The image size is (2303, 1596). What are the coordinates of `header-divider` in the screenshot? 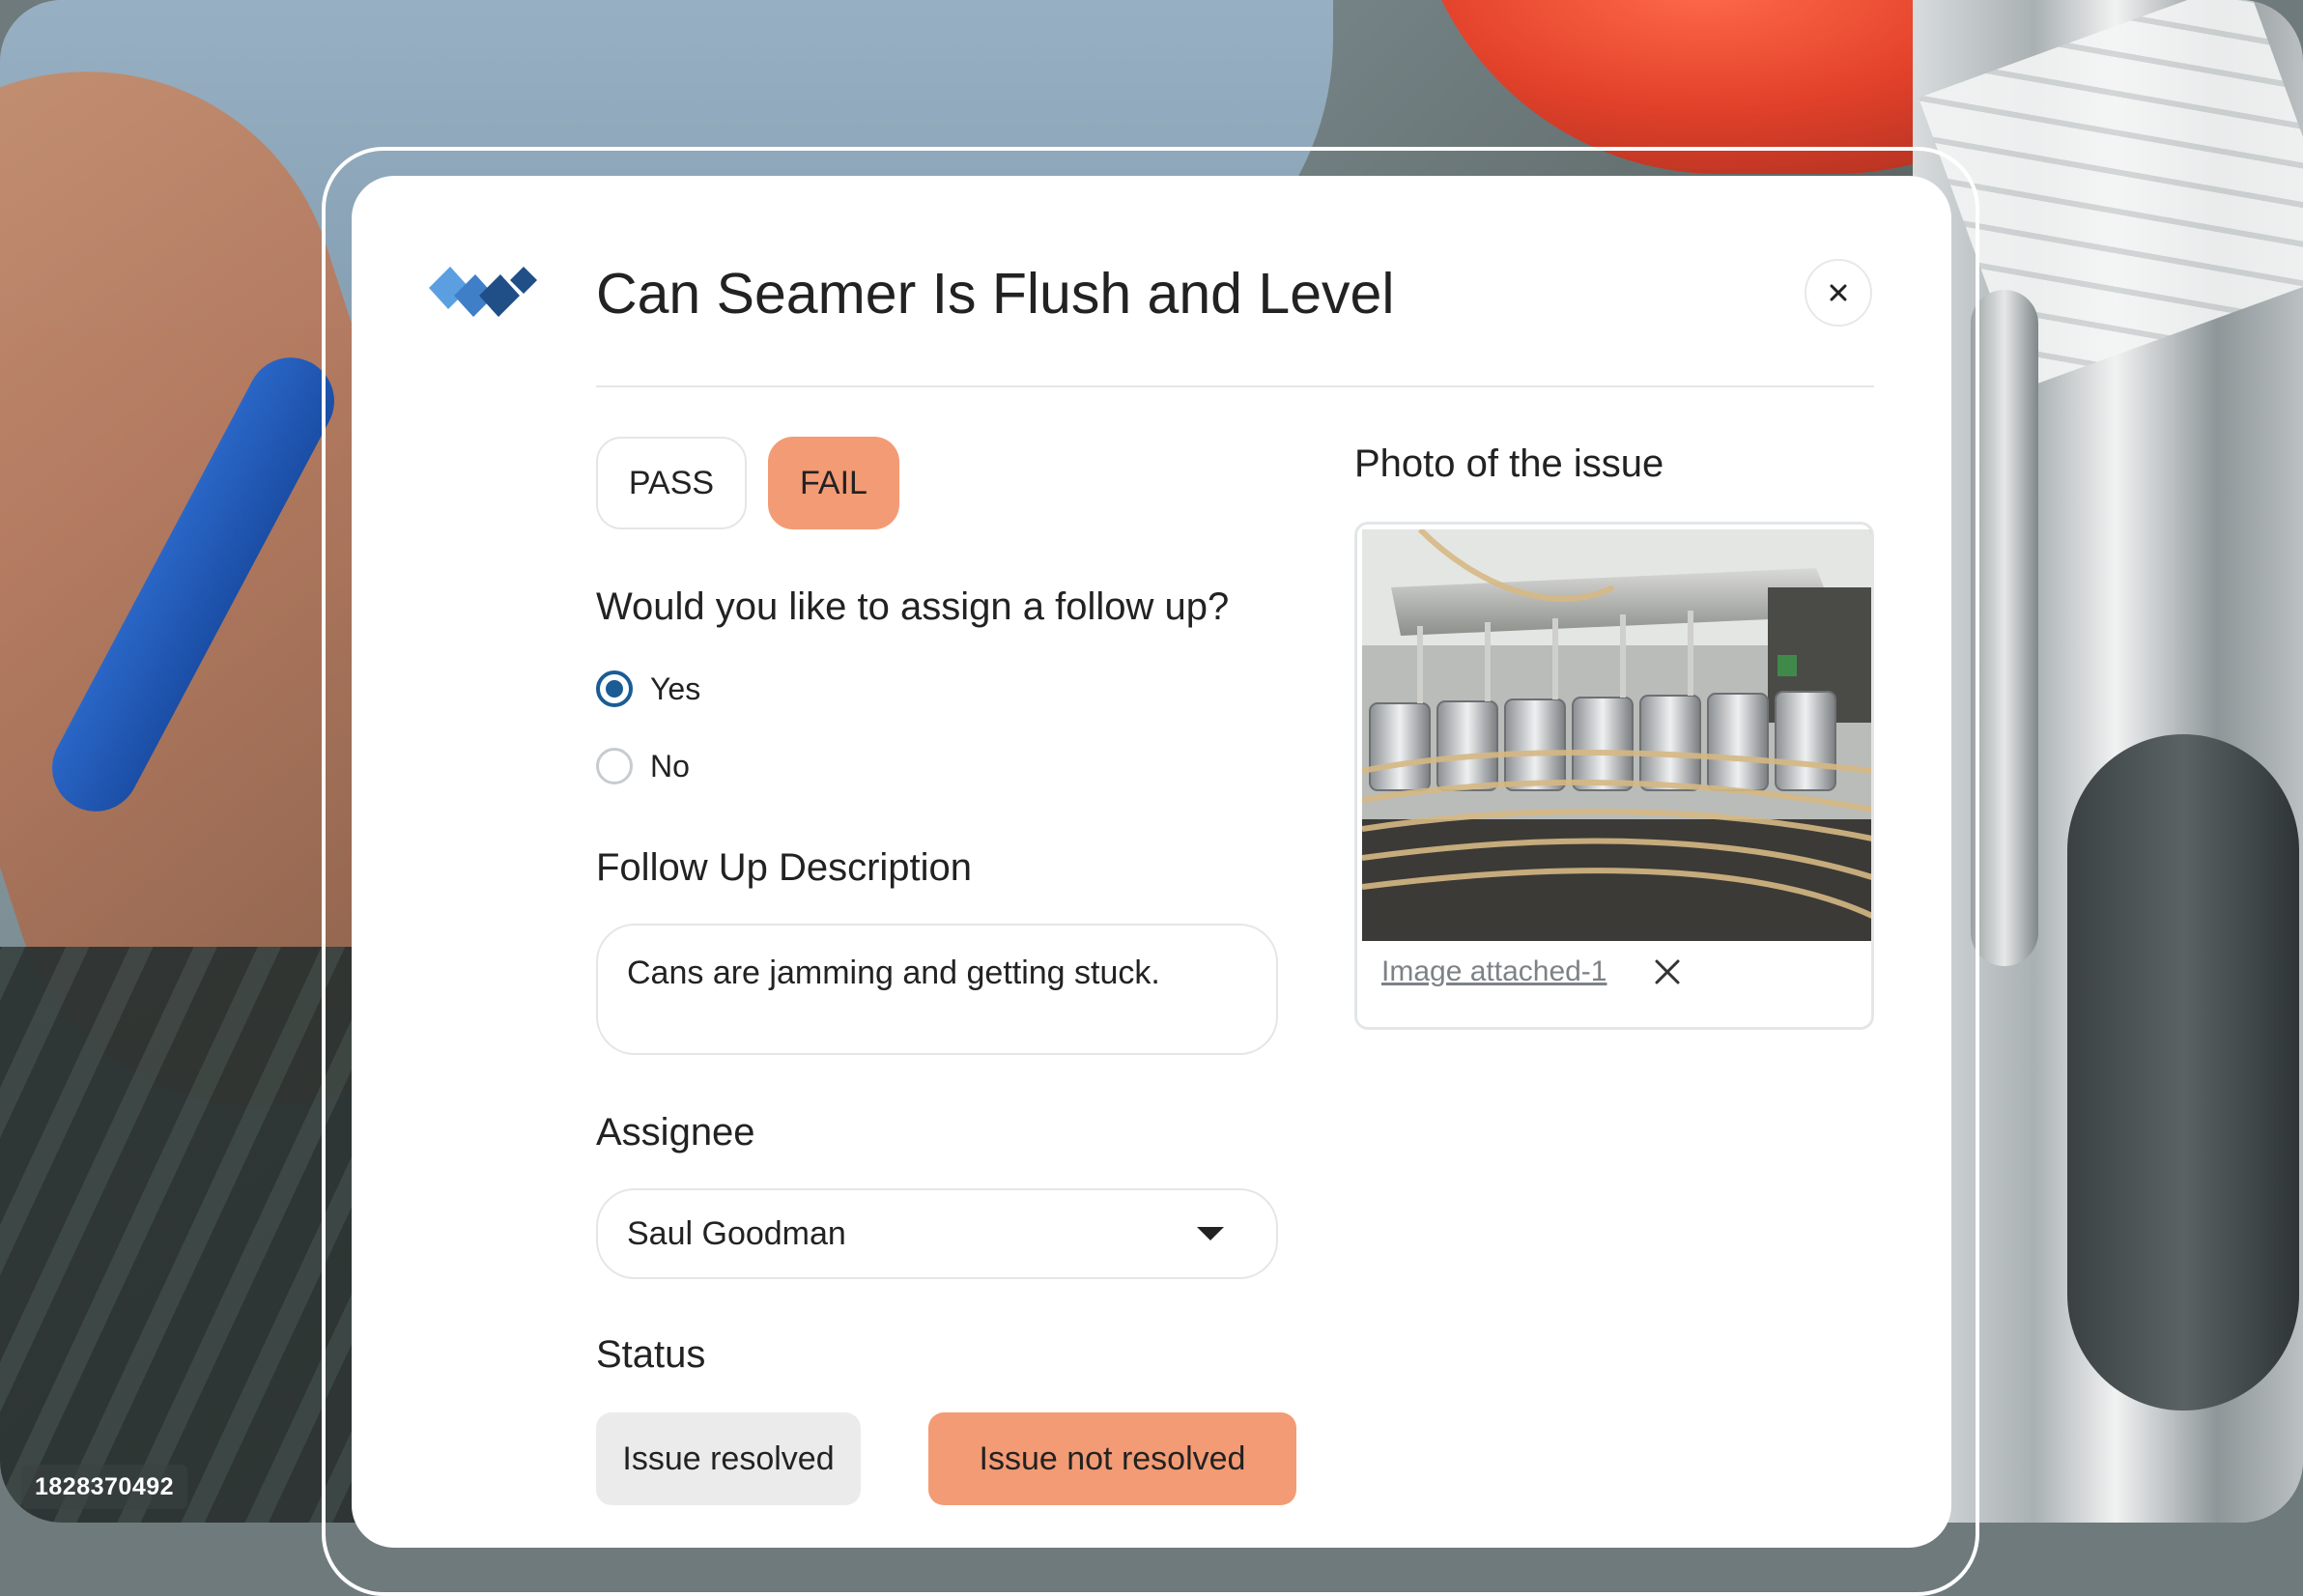 It's located at (1235, 386).